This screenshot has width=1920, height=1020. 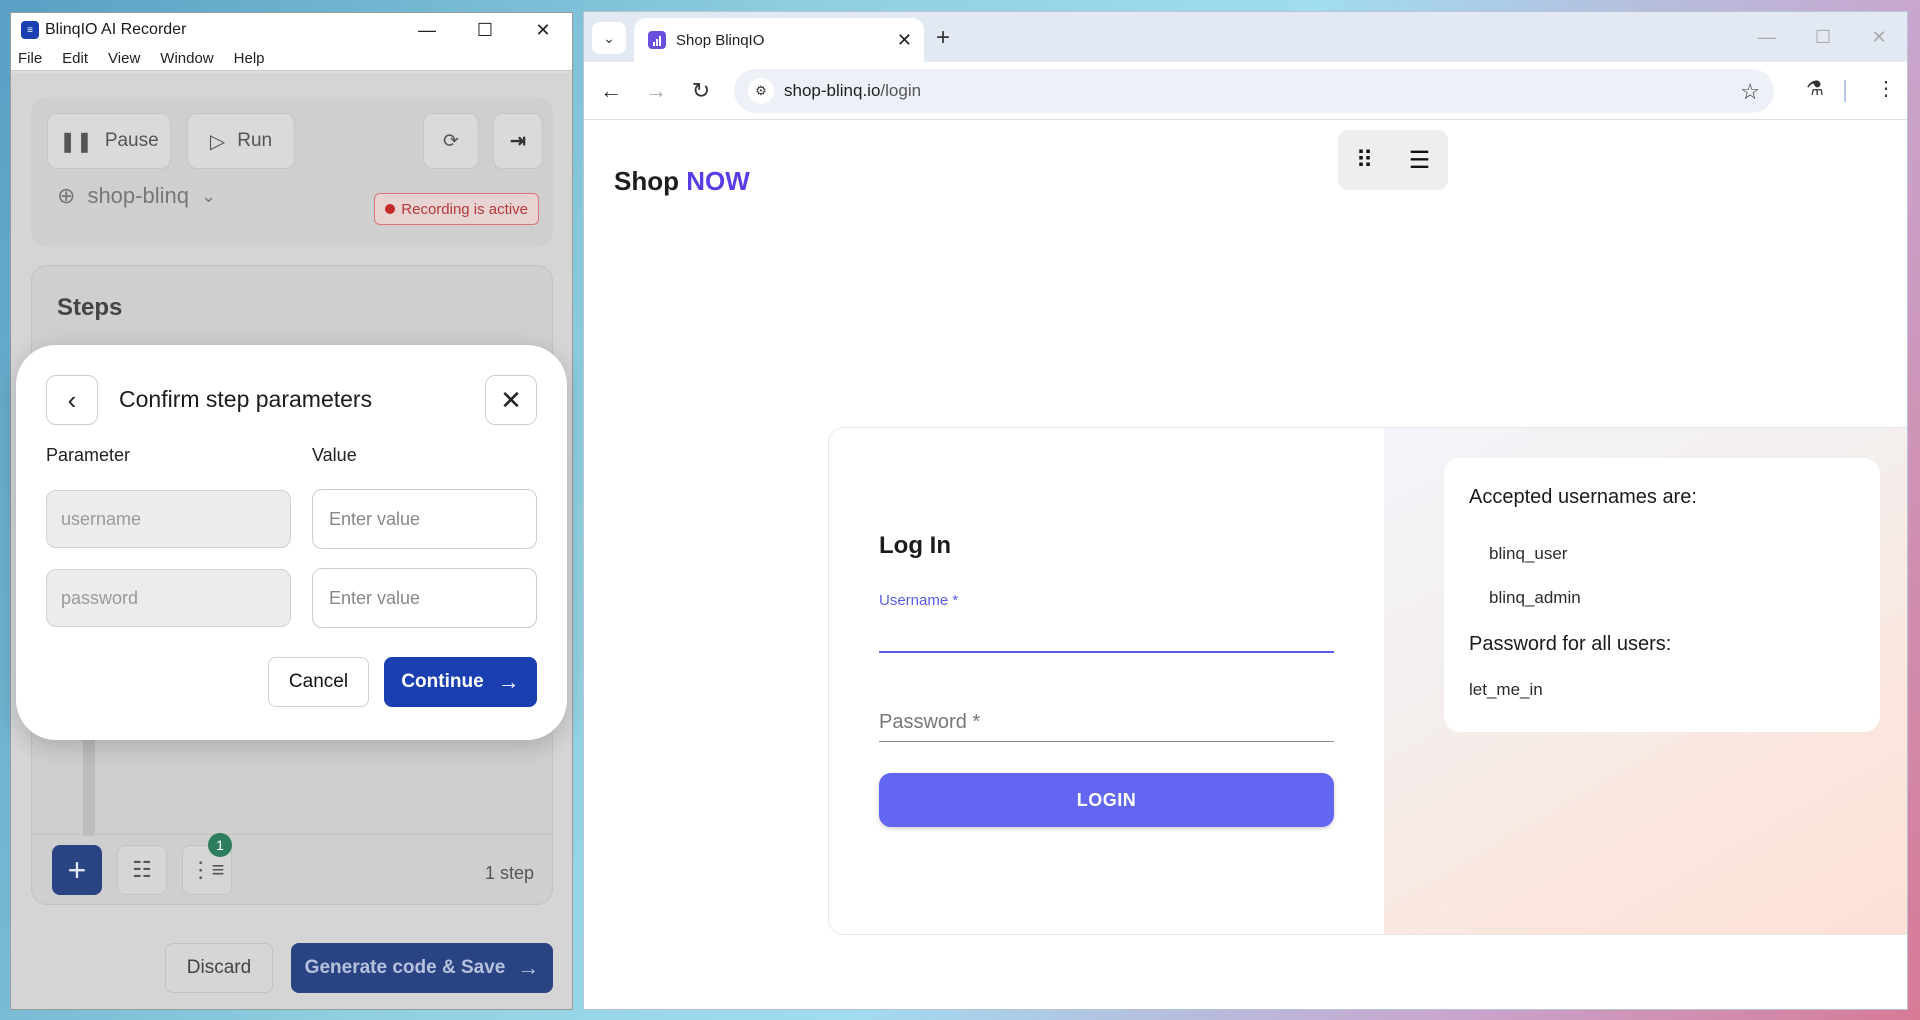 I want to click on forward-arrow-icon: →, so click(x=656, y=91).